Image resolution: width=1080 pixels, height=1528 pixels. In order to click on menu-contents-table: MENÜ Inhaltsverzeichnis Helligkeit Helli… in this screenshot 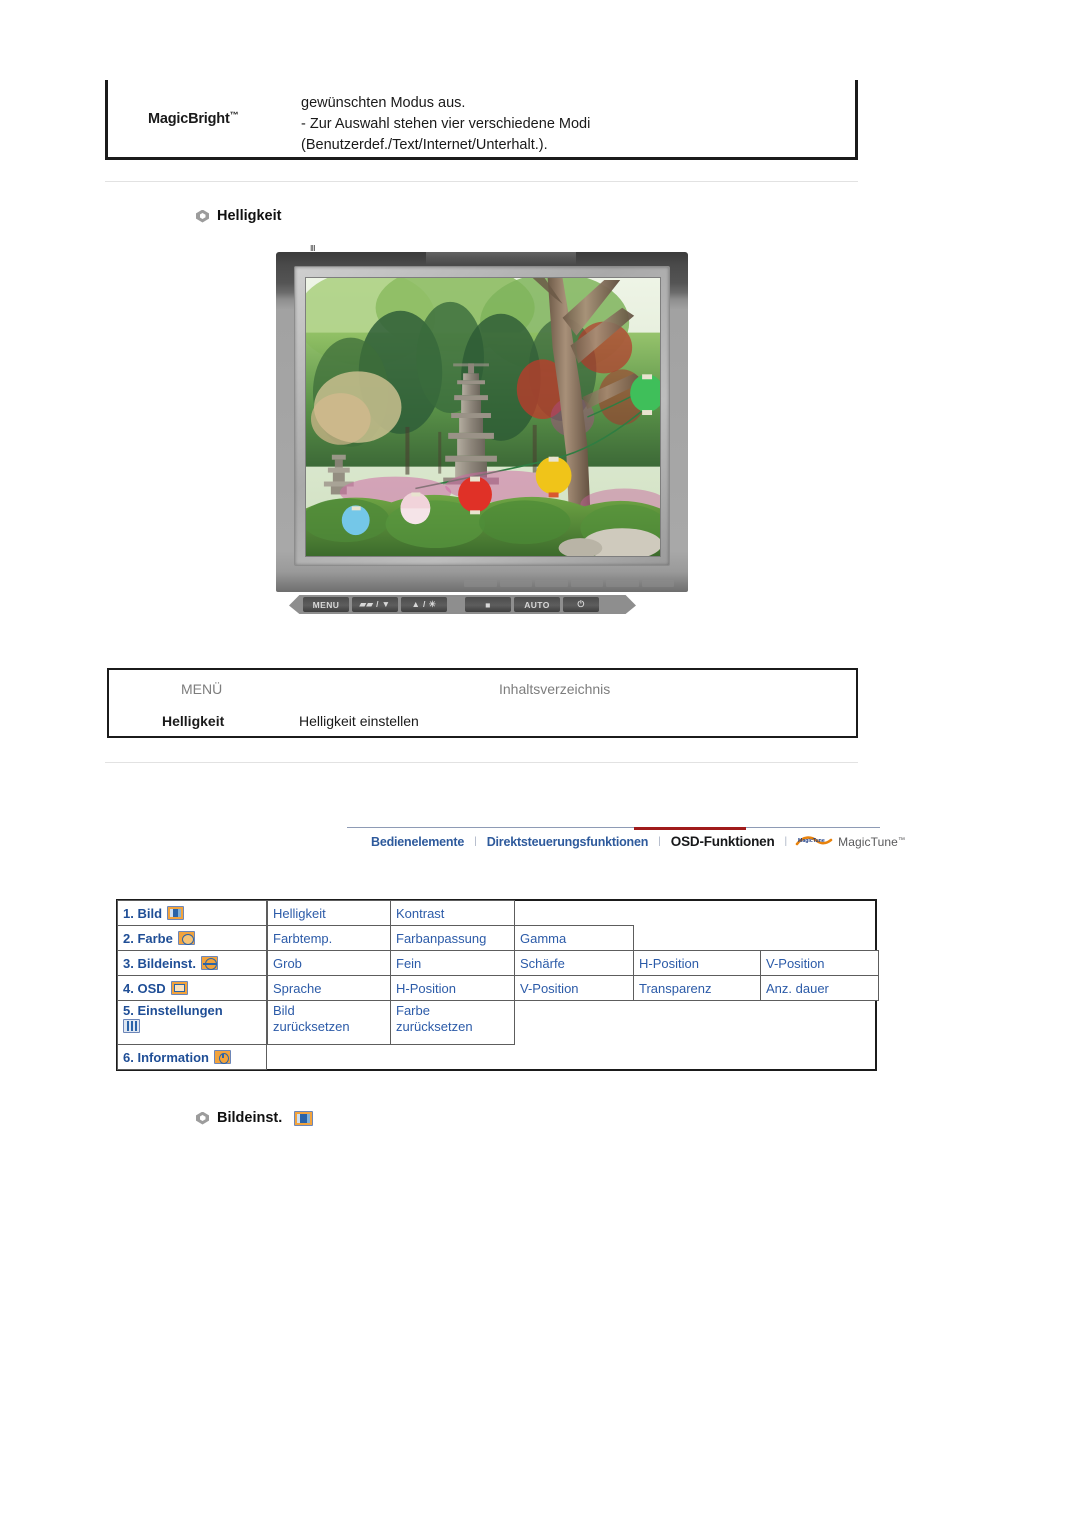, I will do `click(482, 703)`.